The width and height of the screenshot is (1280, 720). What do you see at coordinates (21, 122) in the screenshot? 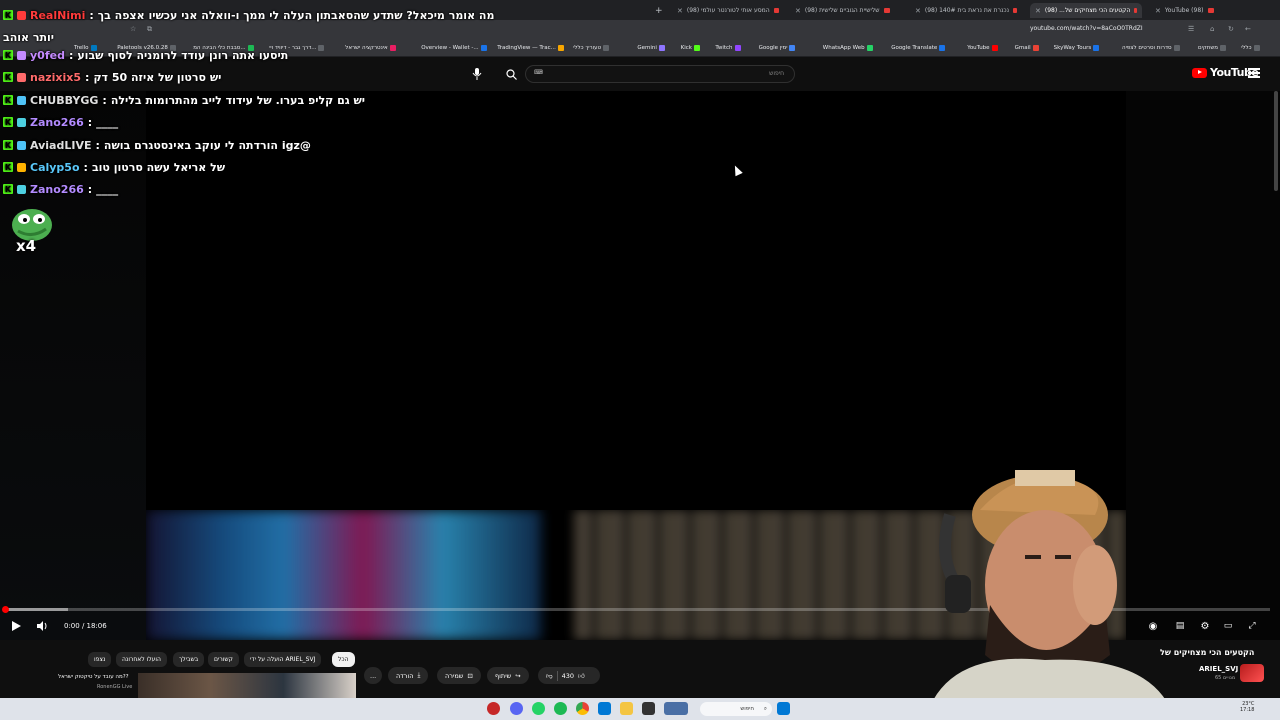
I see `chat-badge-icon` at bounding box center [21, 122].